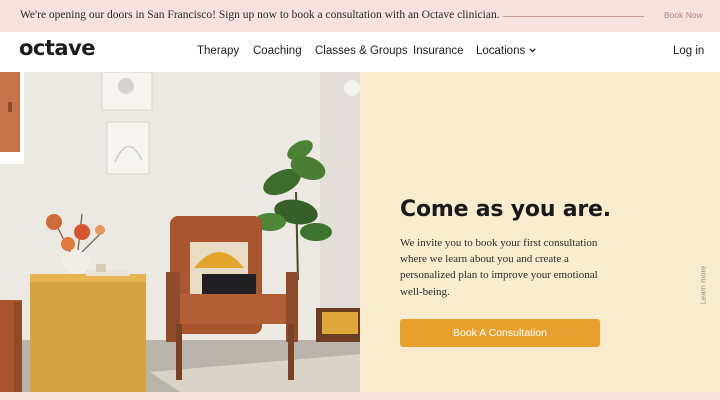 Image resolution: width=720 pixels, height=400 pixels. Describe the element at coordinates (505, 209) in the screenshot. I see `hero-title: Come as you are.` at that location.